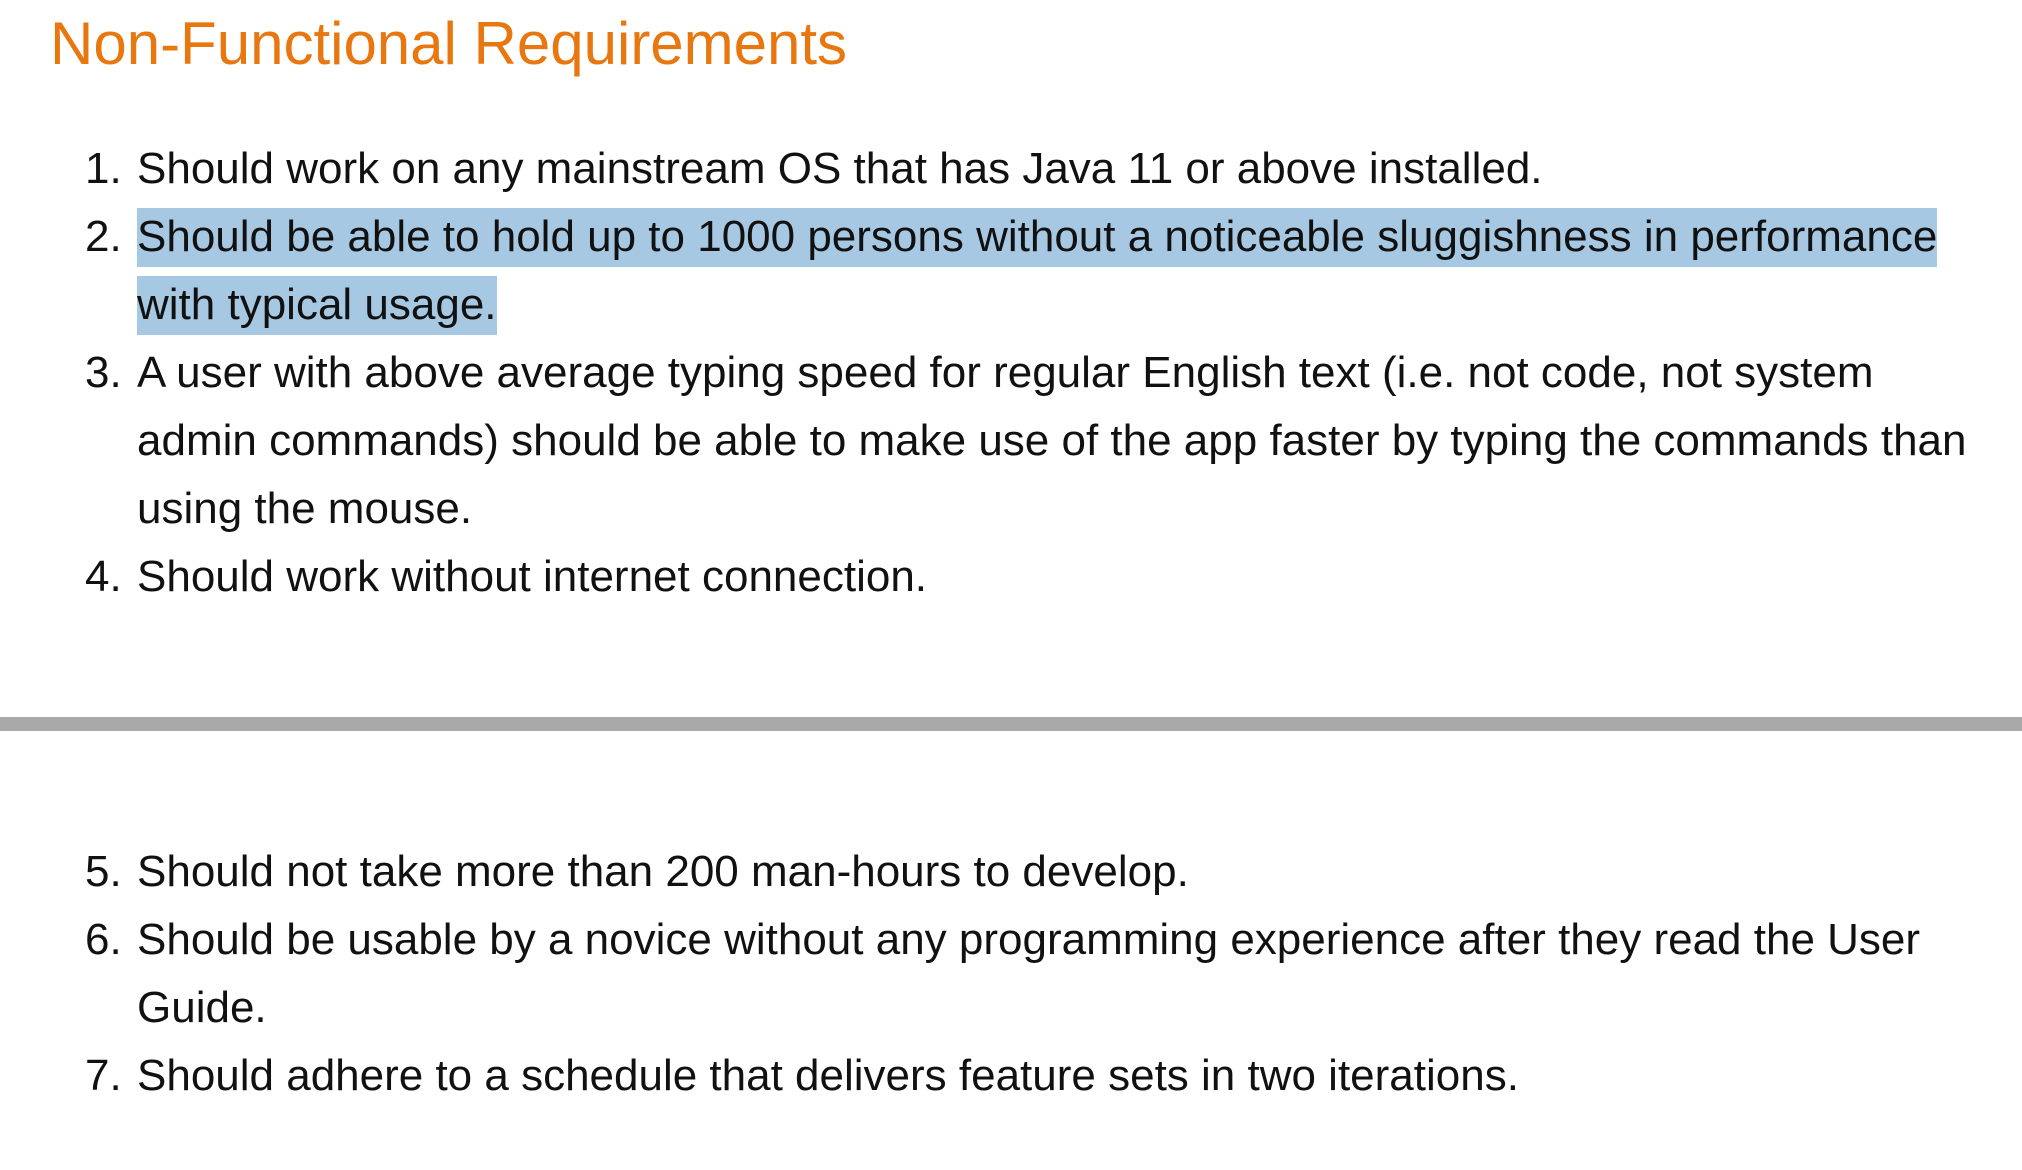 Image resolution: width=2022 pixels, height=1170 pixels. Describe the element at coordinates (103, 168) in the screenshot. I see `item-number: 1.` at that location.